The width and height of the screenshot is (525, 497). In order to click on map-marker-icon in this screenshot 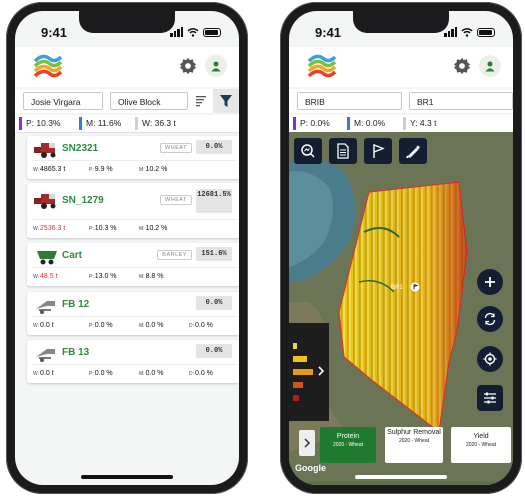, I will do `click(415, 287)`.